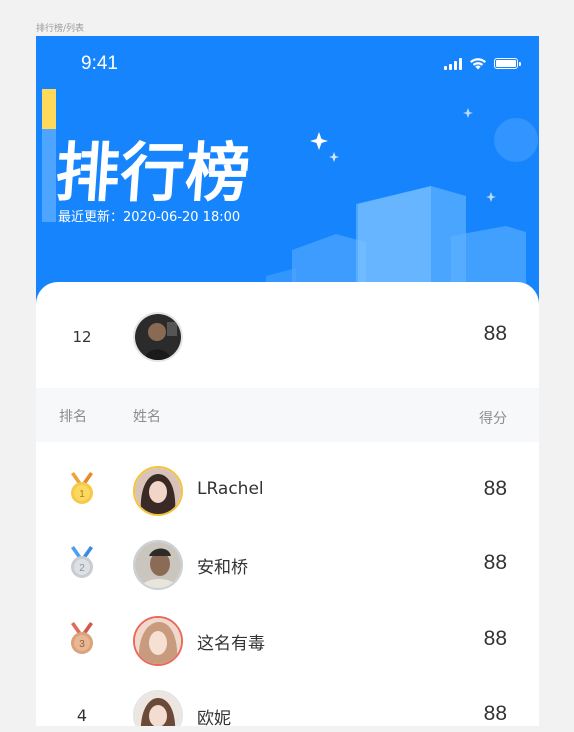 This screenshot has width=574, height=732. I want to click on player-name: LRachel, so click(230, 489).